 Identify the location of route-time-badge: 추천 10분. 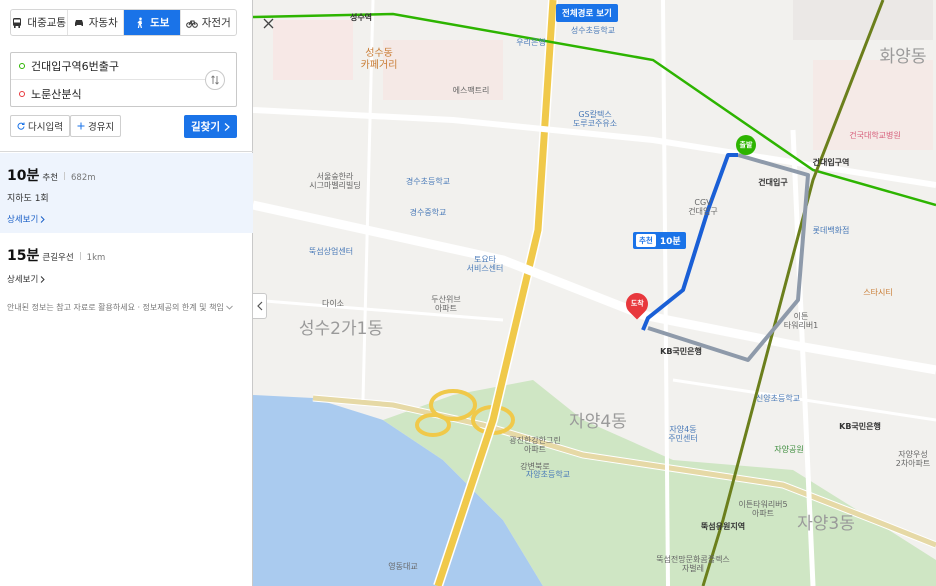
(659, 240).